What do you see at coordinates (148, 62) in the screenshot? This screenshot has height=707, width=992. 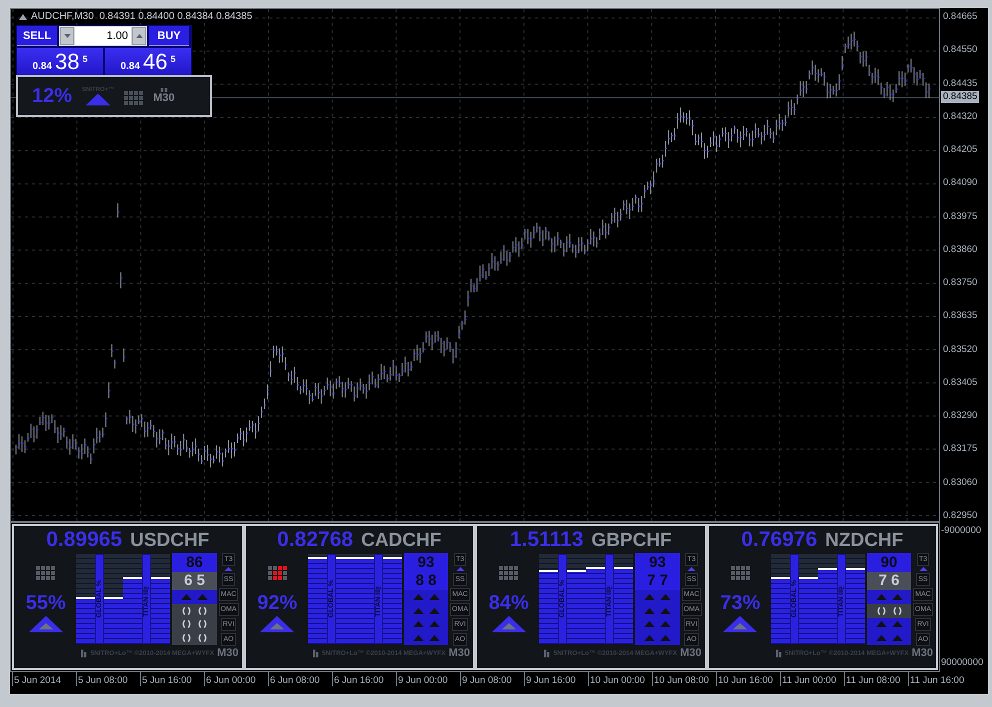 I see `ask-price-button: 0.84 46$^{5}$` at bounding box center [148, 62].